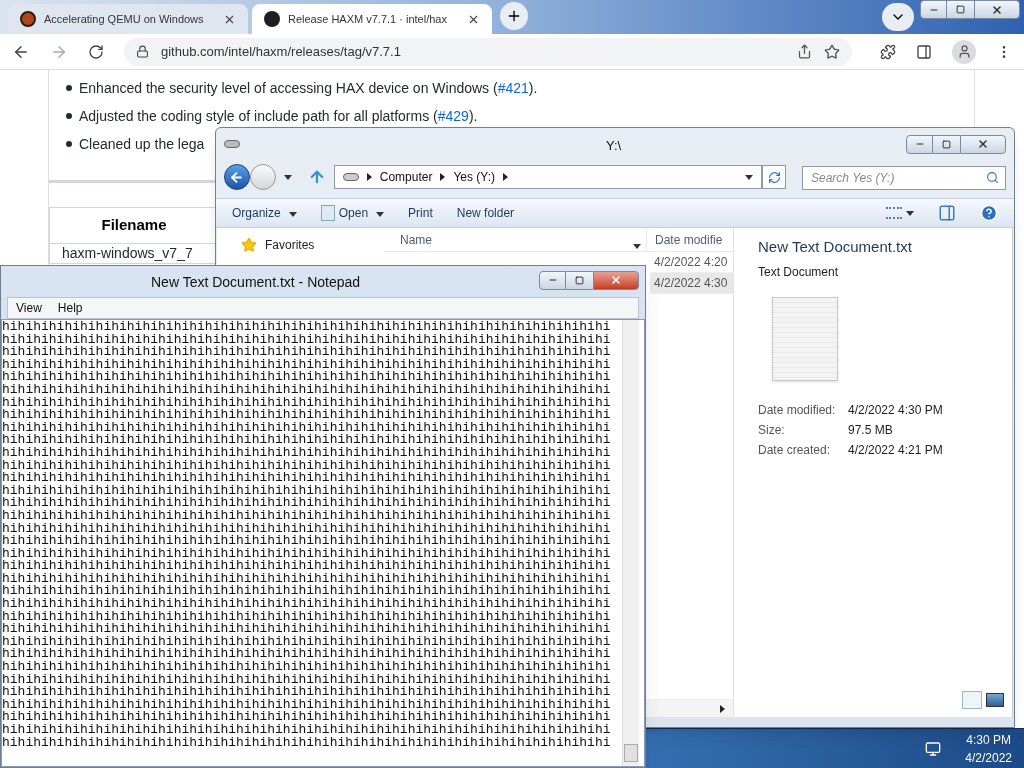 This screenshot has height=768, width=1024. I want to click on view-options-icon, so click(900, 213).